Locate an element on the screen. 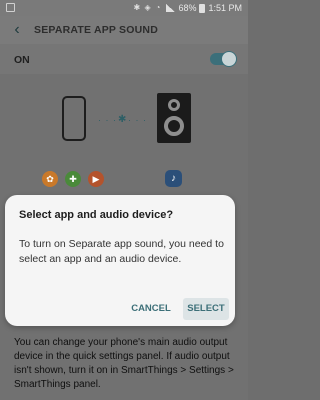 This screenshot has height=400, width=320. phone-icon is located at coordinates (74, 118).